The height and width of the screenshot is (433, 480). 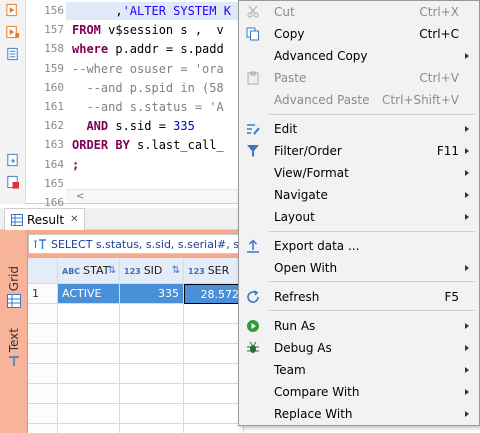 I want to click on code-token: ORDER BY, so click(x=101, y=145).